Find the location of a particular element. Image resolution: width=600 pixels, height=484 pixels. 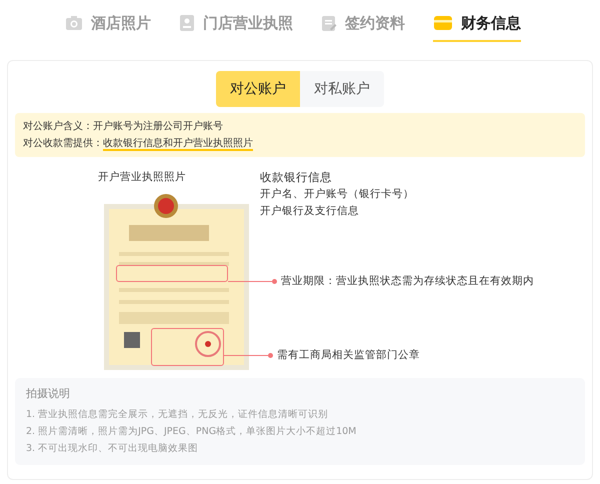

tab-label: 财务信息 is located at coordinates (491, 23).